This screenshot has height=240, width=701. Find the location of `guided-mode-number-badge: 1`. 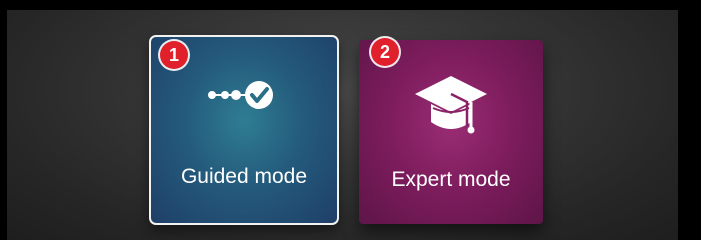

guided-mode-number-badge: 1 is located at coordinates (174, 55).